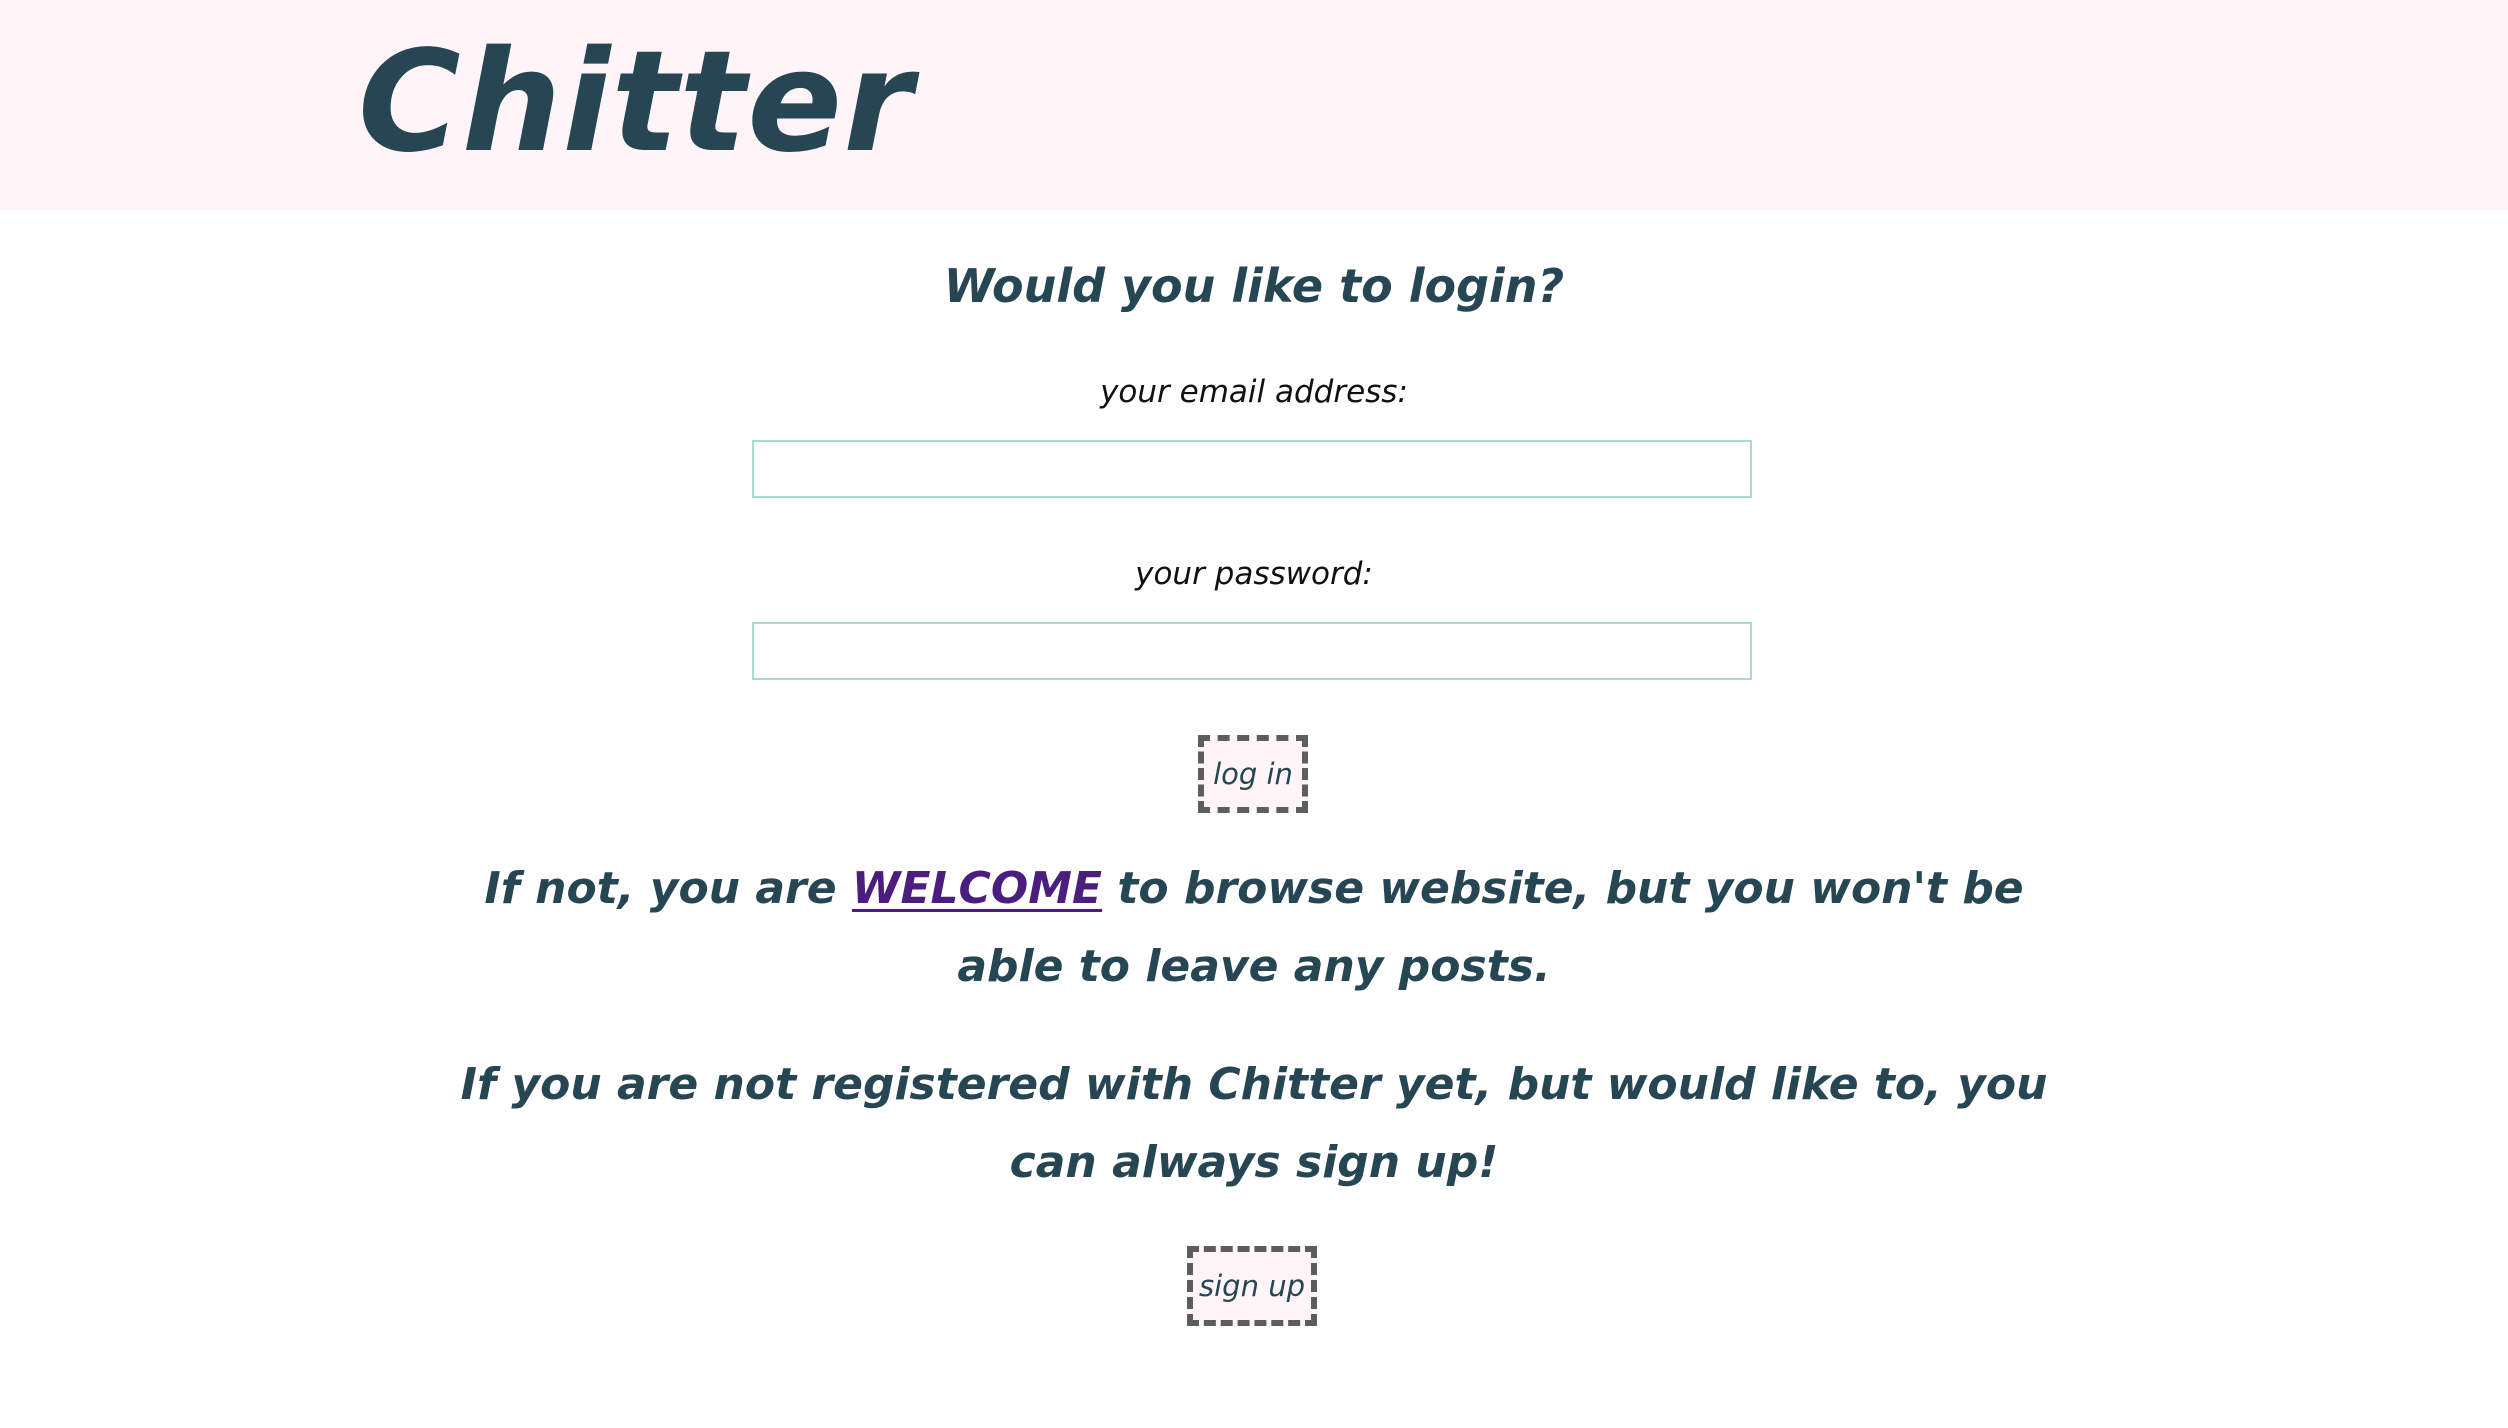 This screenshot has width=2508, height=1428. Describe the element at coordinates (1252, 469) in the screenshot. I see `email-field` at that location.